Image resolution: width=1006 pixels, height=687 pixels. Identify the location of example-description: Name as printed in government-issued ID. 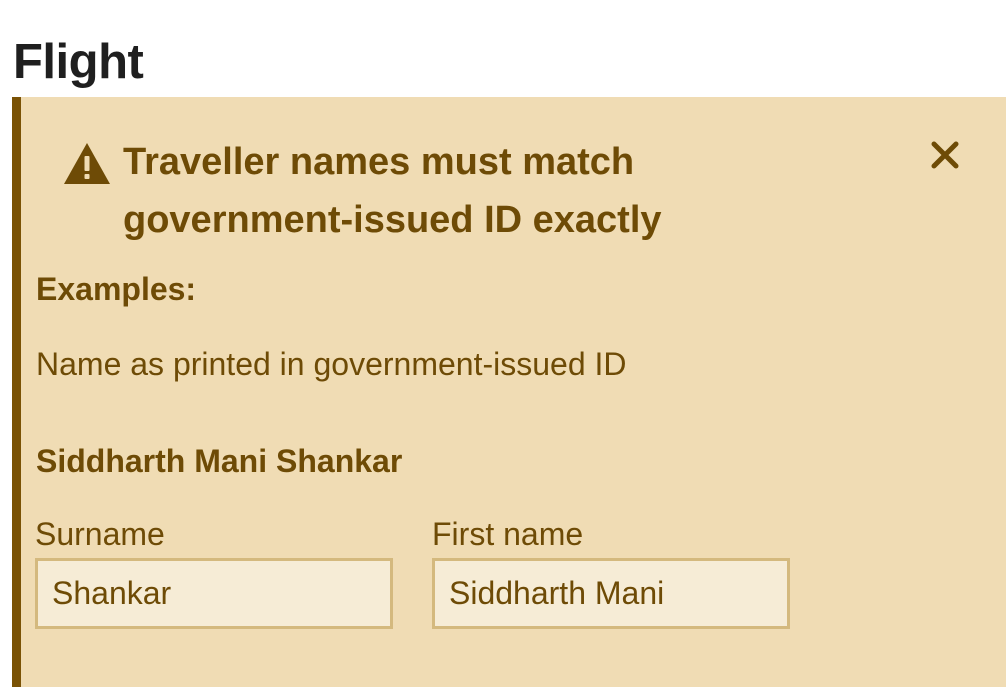
(331, 364).